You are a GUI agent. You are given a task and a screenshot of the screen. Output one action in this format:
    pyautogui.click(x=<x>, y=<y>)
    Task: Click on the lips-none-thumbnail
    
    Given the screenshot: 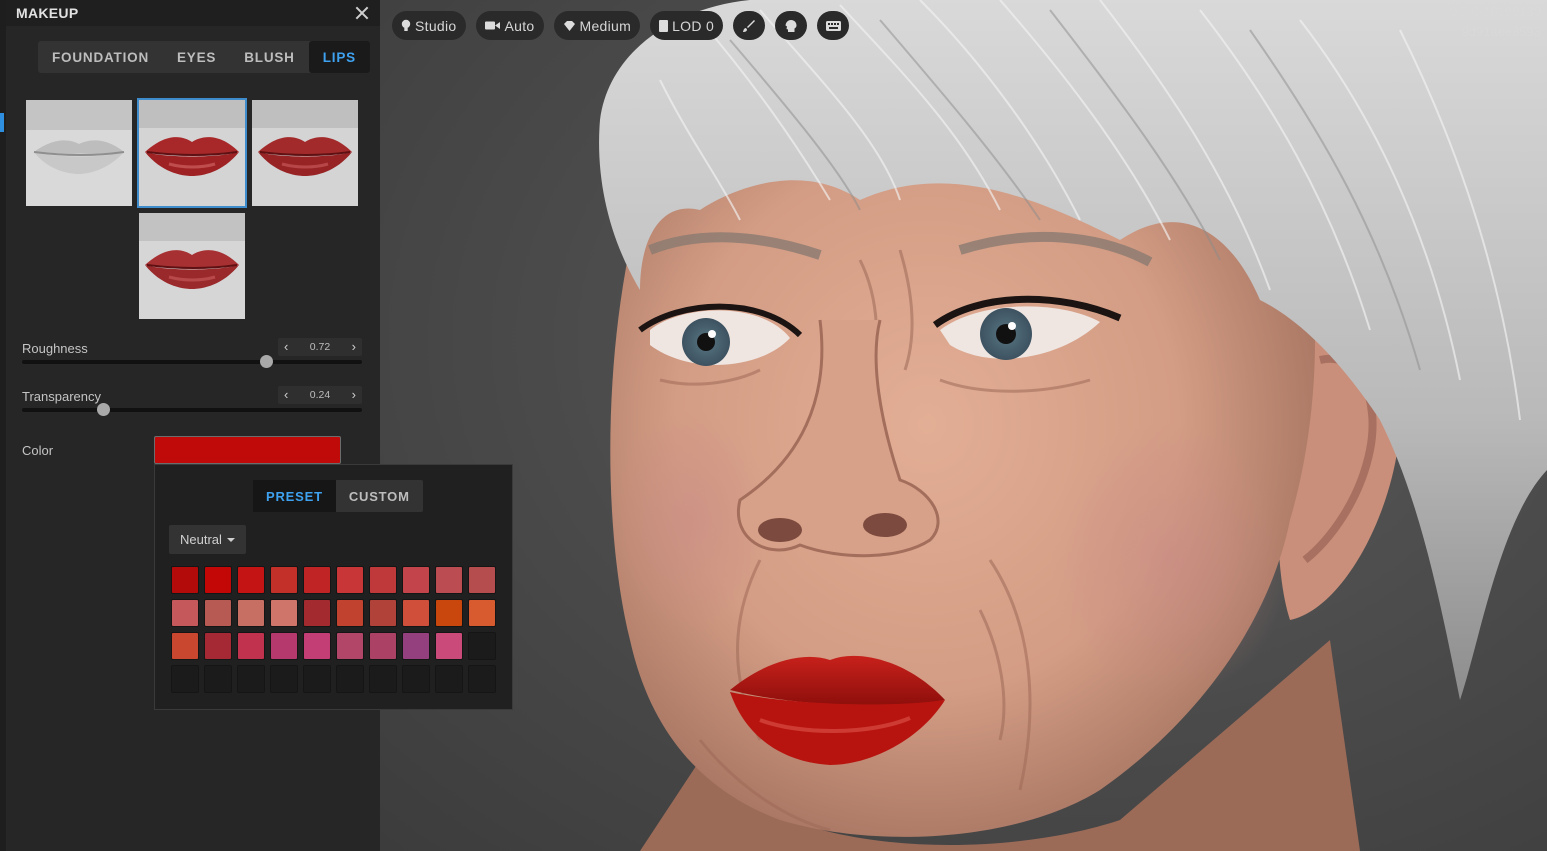 What is the action you would take?
    pyautogui.click(x=79, y=153)
    